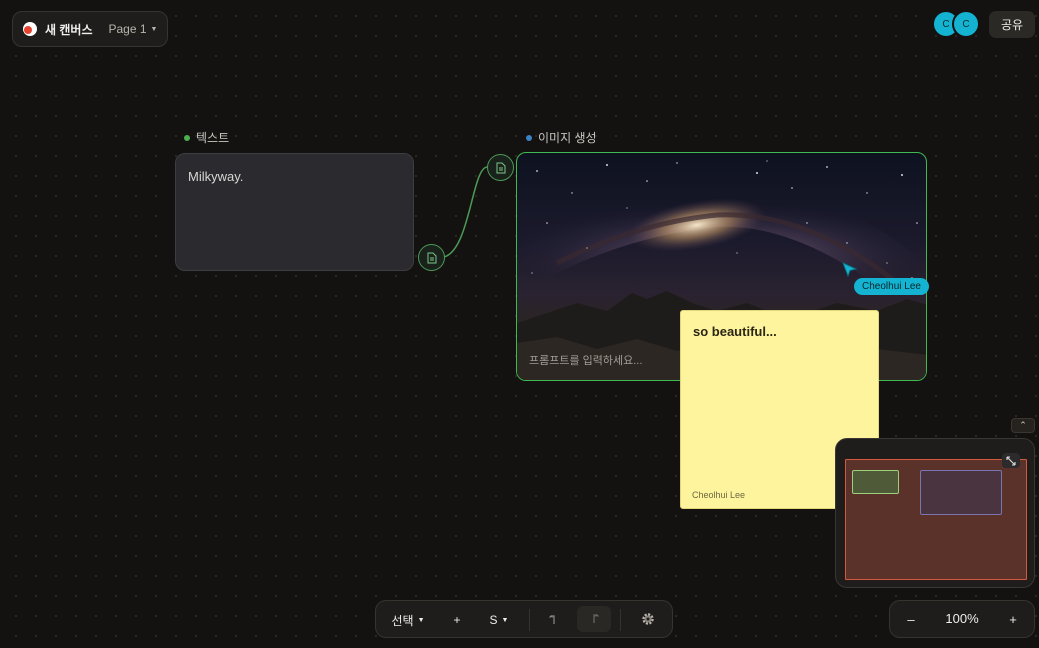 This screenshot has width=1039, height=648. I want to click on add-node-button: +, so click(457, 620).